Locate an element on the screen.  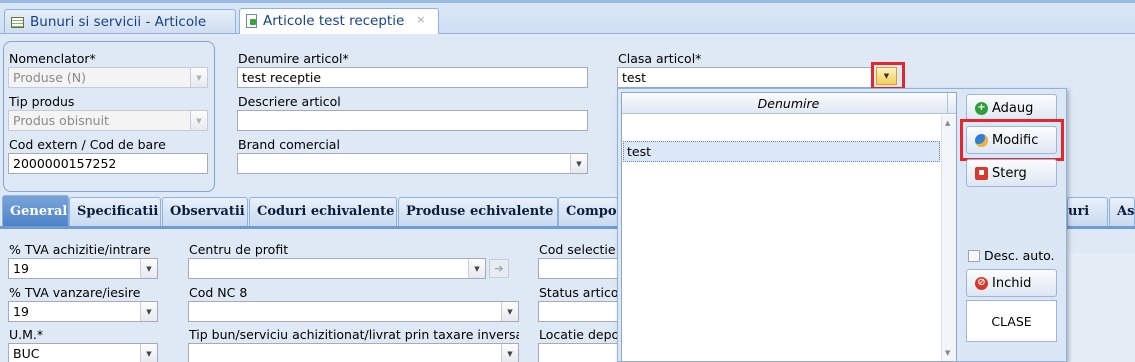
tva-achizitie-select: 19 ▼ is located at coordinates (83, 268).